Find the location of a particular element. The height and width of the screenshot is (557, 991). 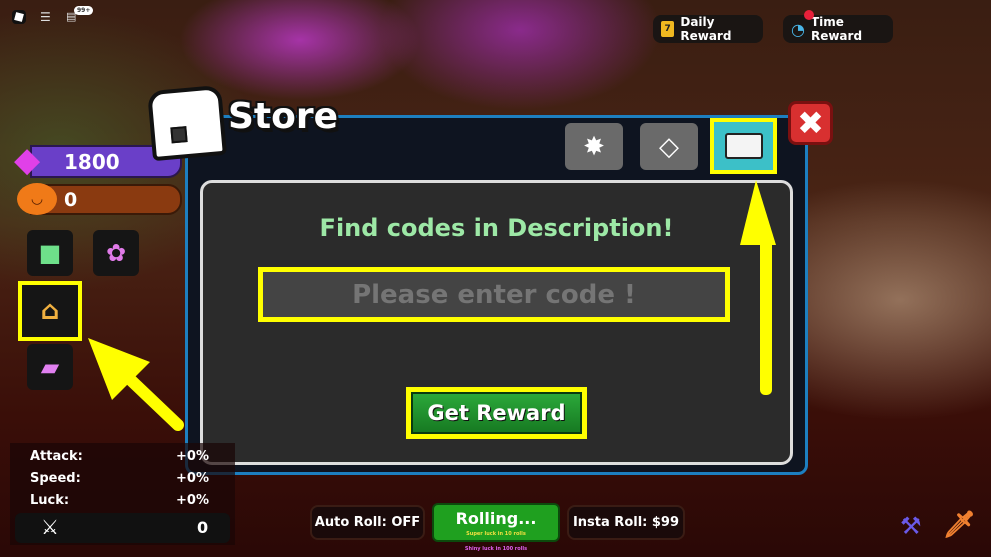

speed-label: Speed: is located at coordinates (55, 478).